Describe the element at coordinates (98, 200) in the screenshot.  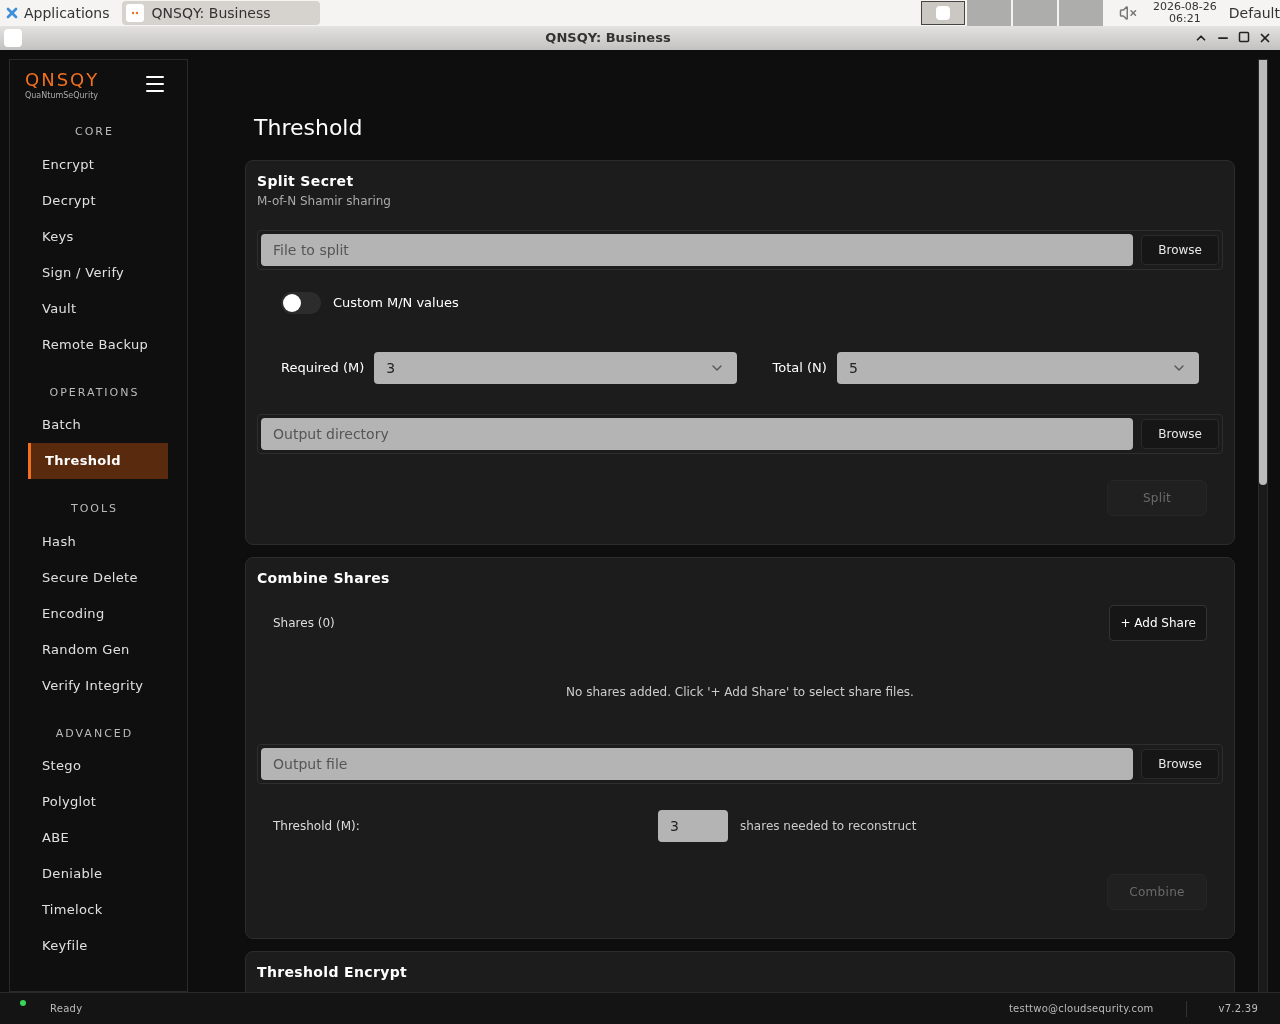
I see `nav-item: Decrypt` at that location.